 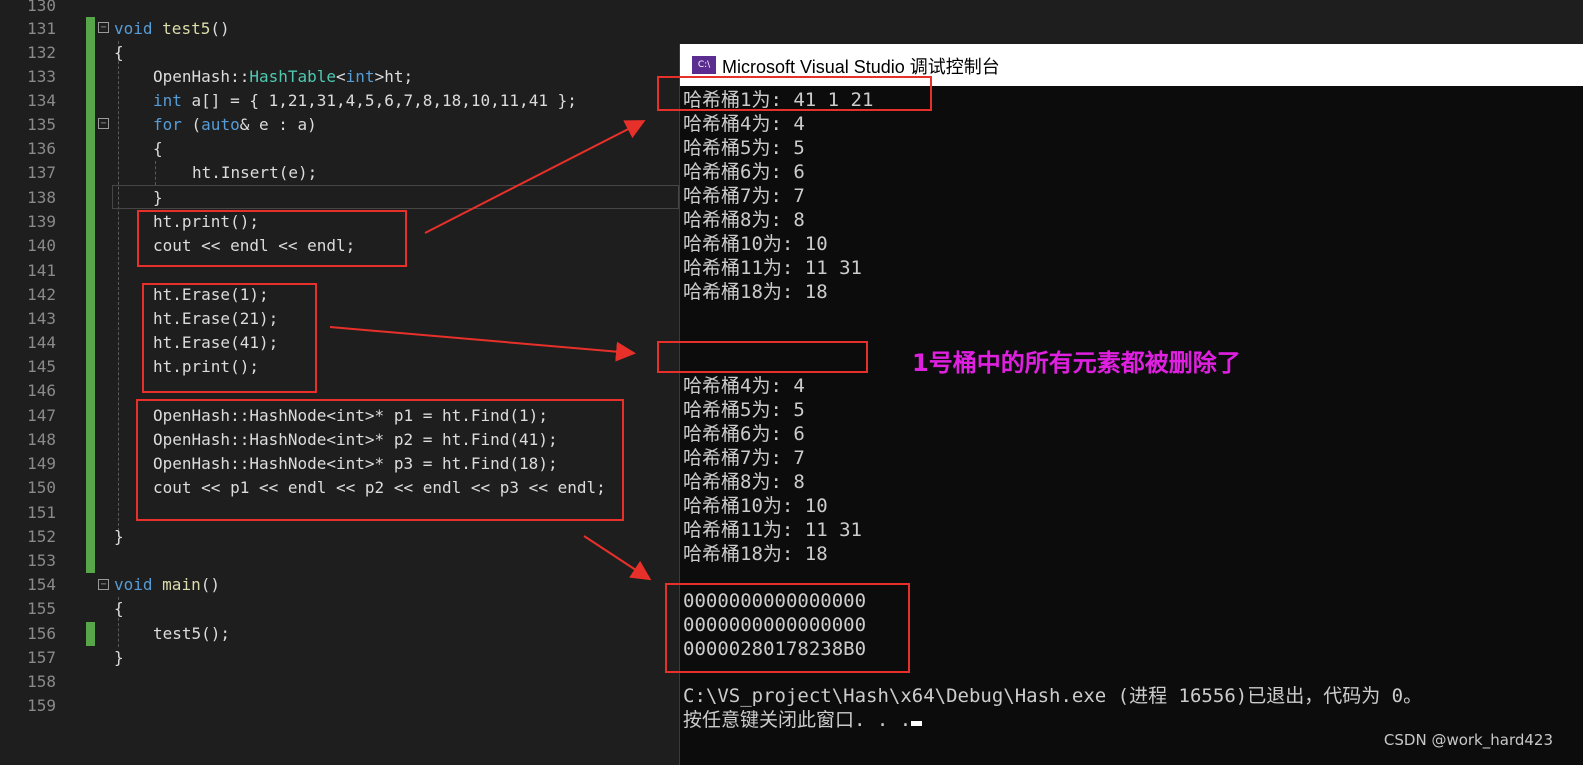 What do you see at coordinates (617, 558) in the screenshot?
I see `arrow-to-find-results` at bounding box center [617, 558].